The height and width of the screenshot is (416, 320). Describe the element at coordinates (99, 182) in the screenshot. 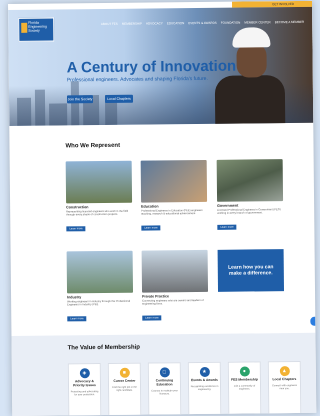

I see `construction-image` at that location.